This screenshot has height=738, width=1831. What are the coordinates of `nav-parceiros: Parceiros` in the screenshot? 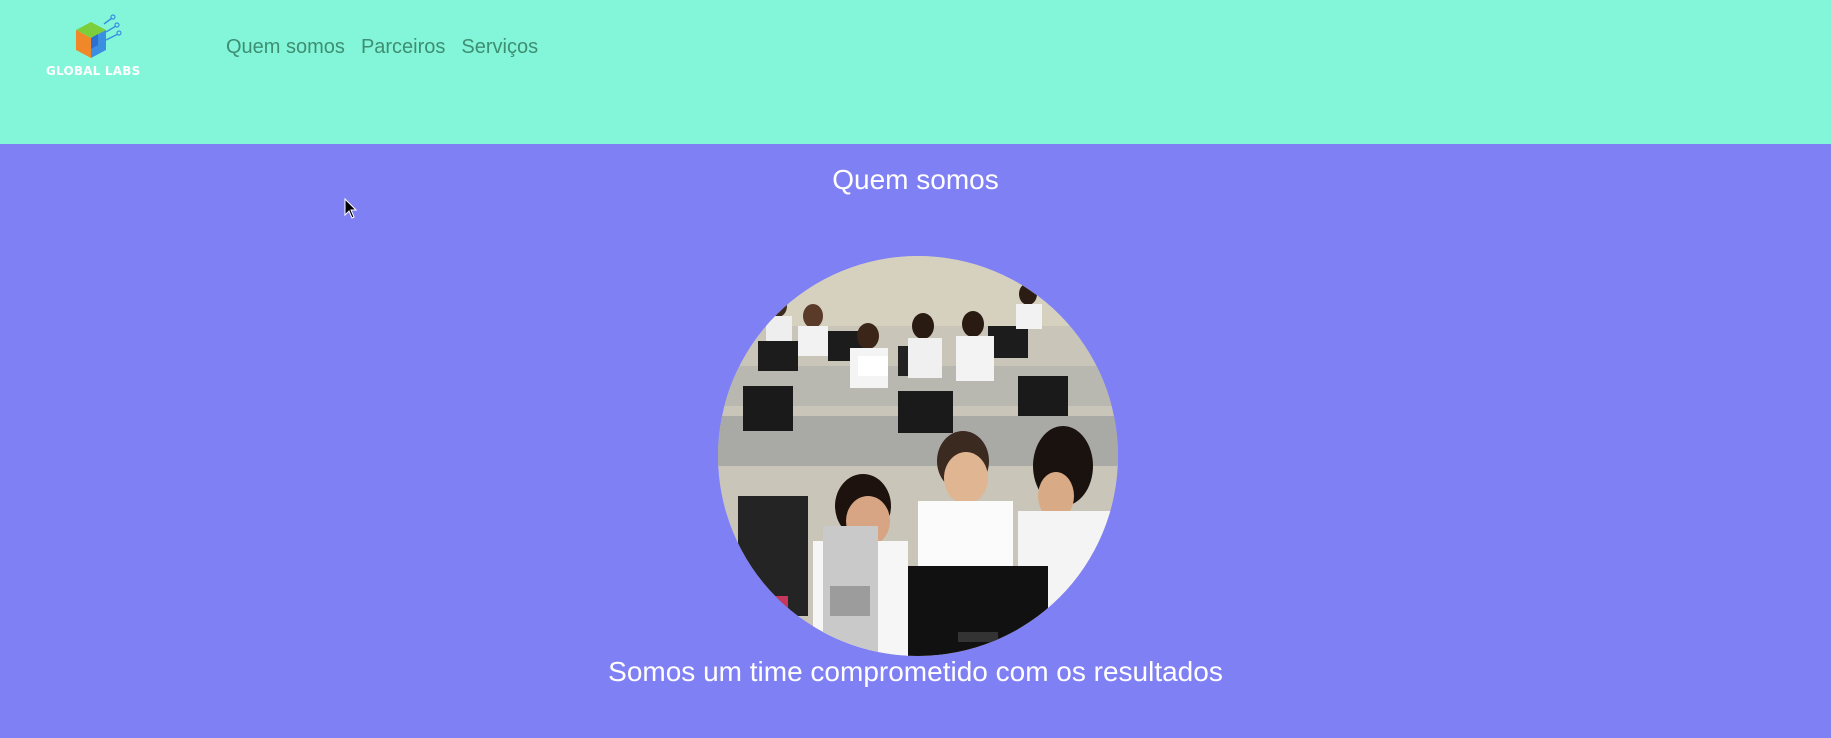 It's located at (403, 47).